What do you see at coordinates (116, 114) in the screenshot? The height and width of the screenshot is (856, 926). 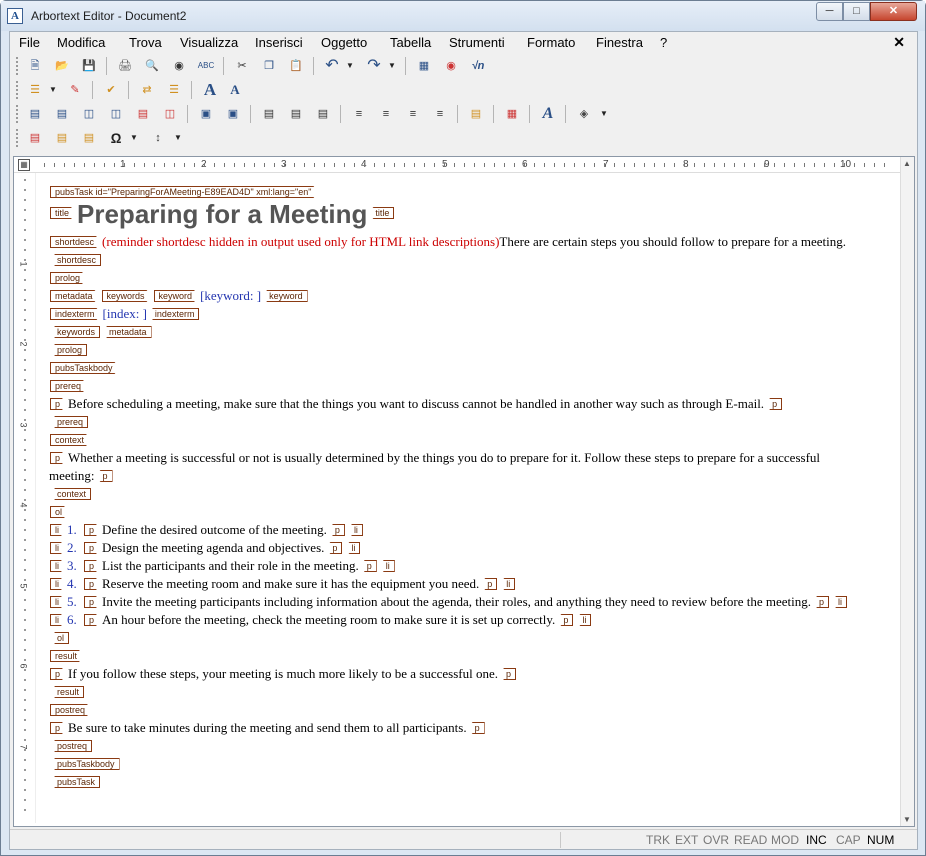 I see `table-col-right-icon: ◫` at bounding box center [116, 114].